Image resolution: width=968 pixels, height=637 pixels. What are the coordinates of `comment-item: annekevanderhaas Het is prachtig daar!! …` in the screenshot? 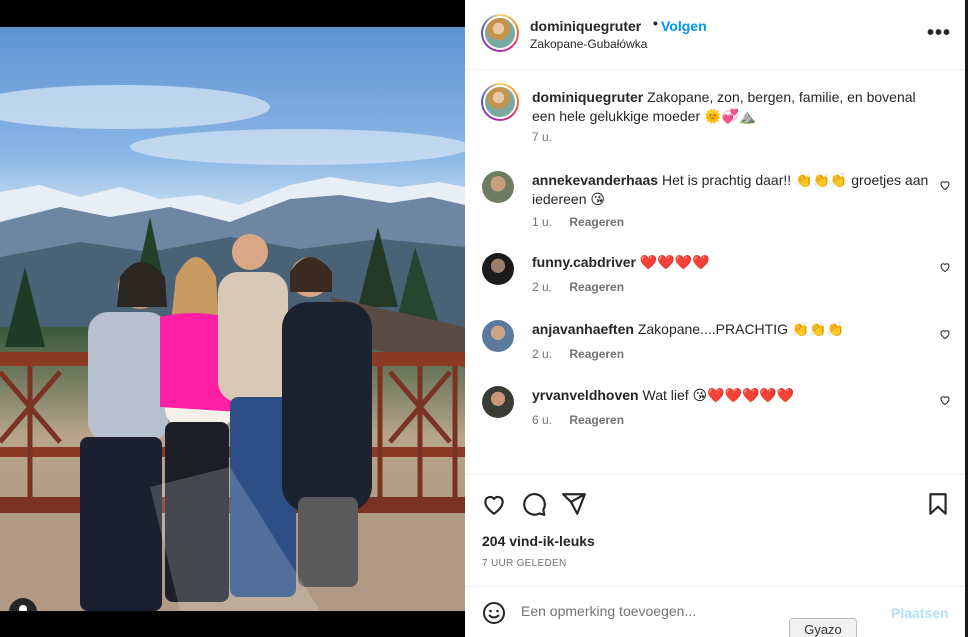 It's located at (715, 204).